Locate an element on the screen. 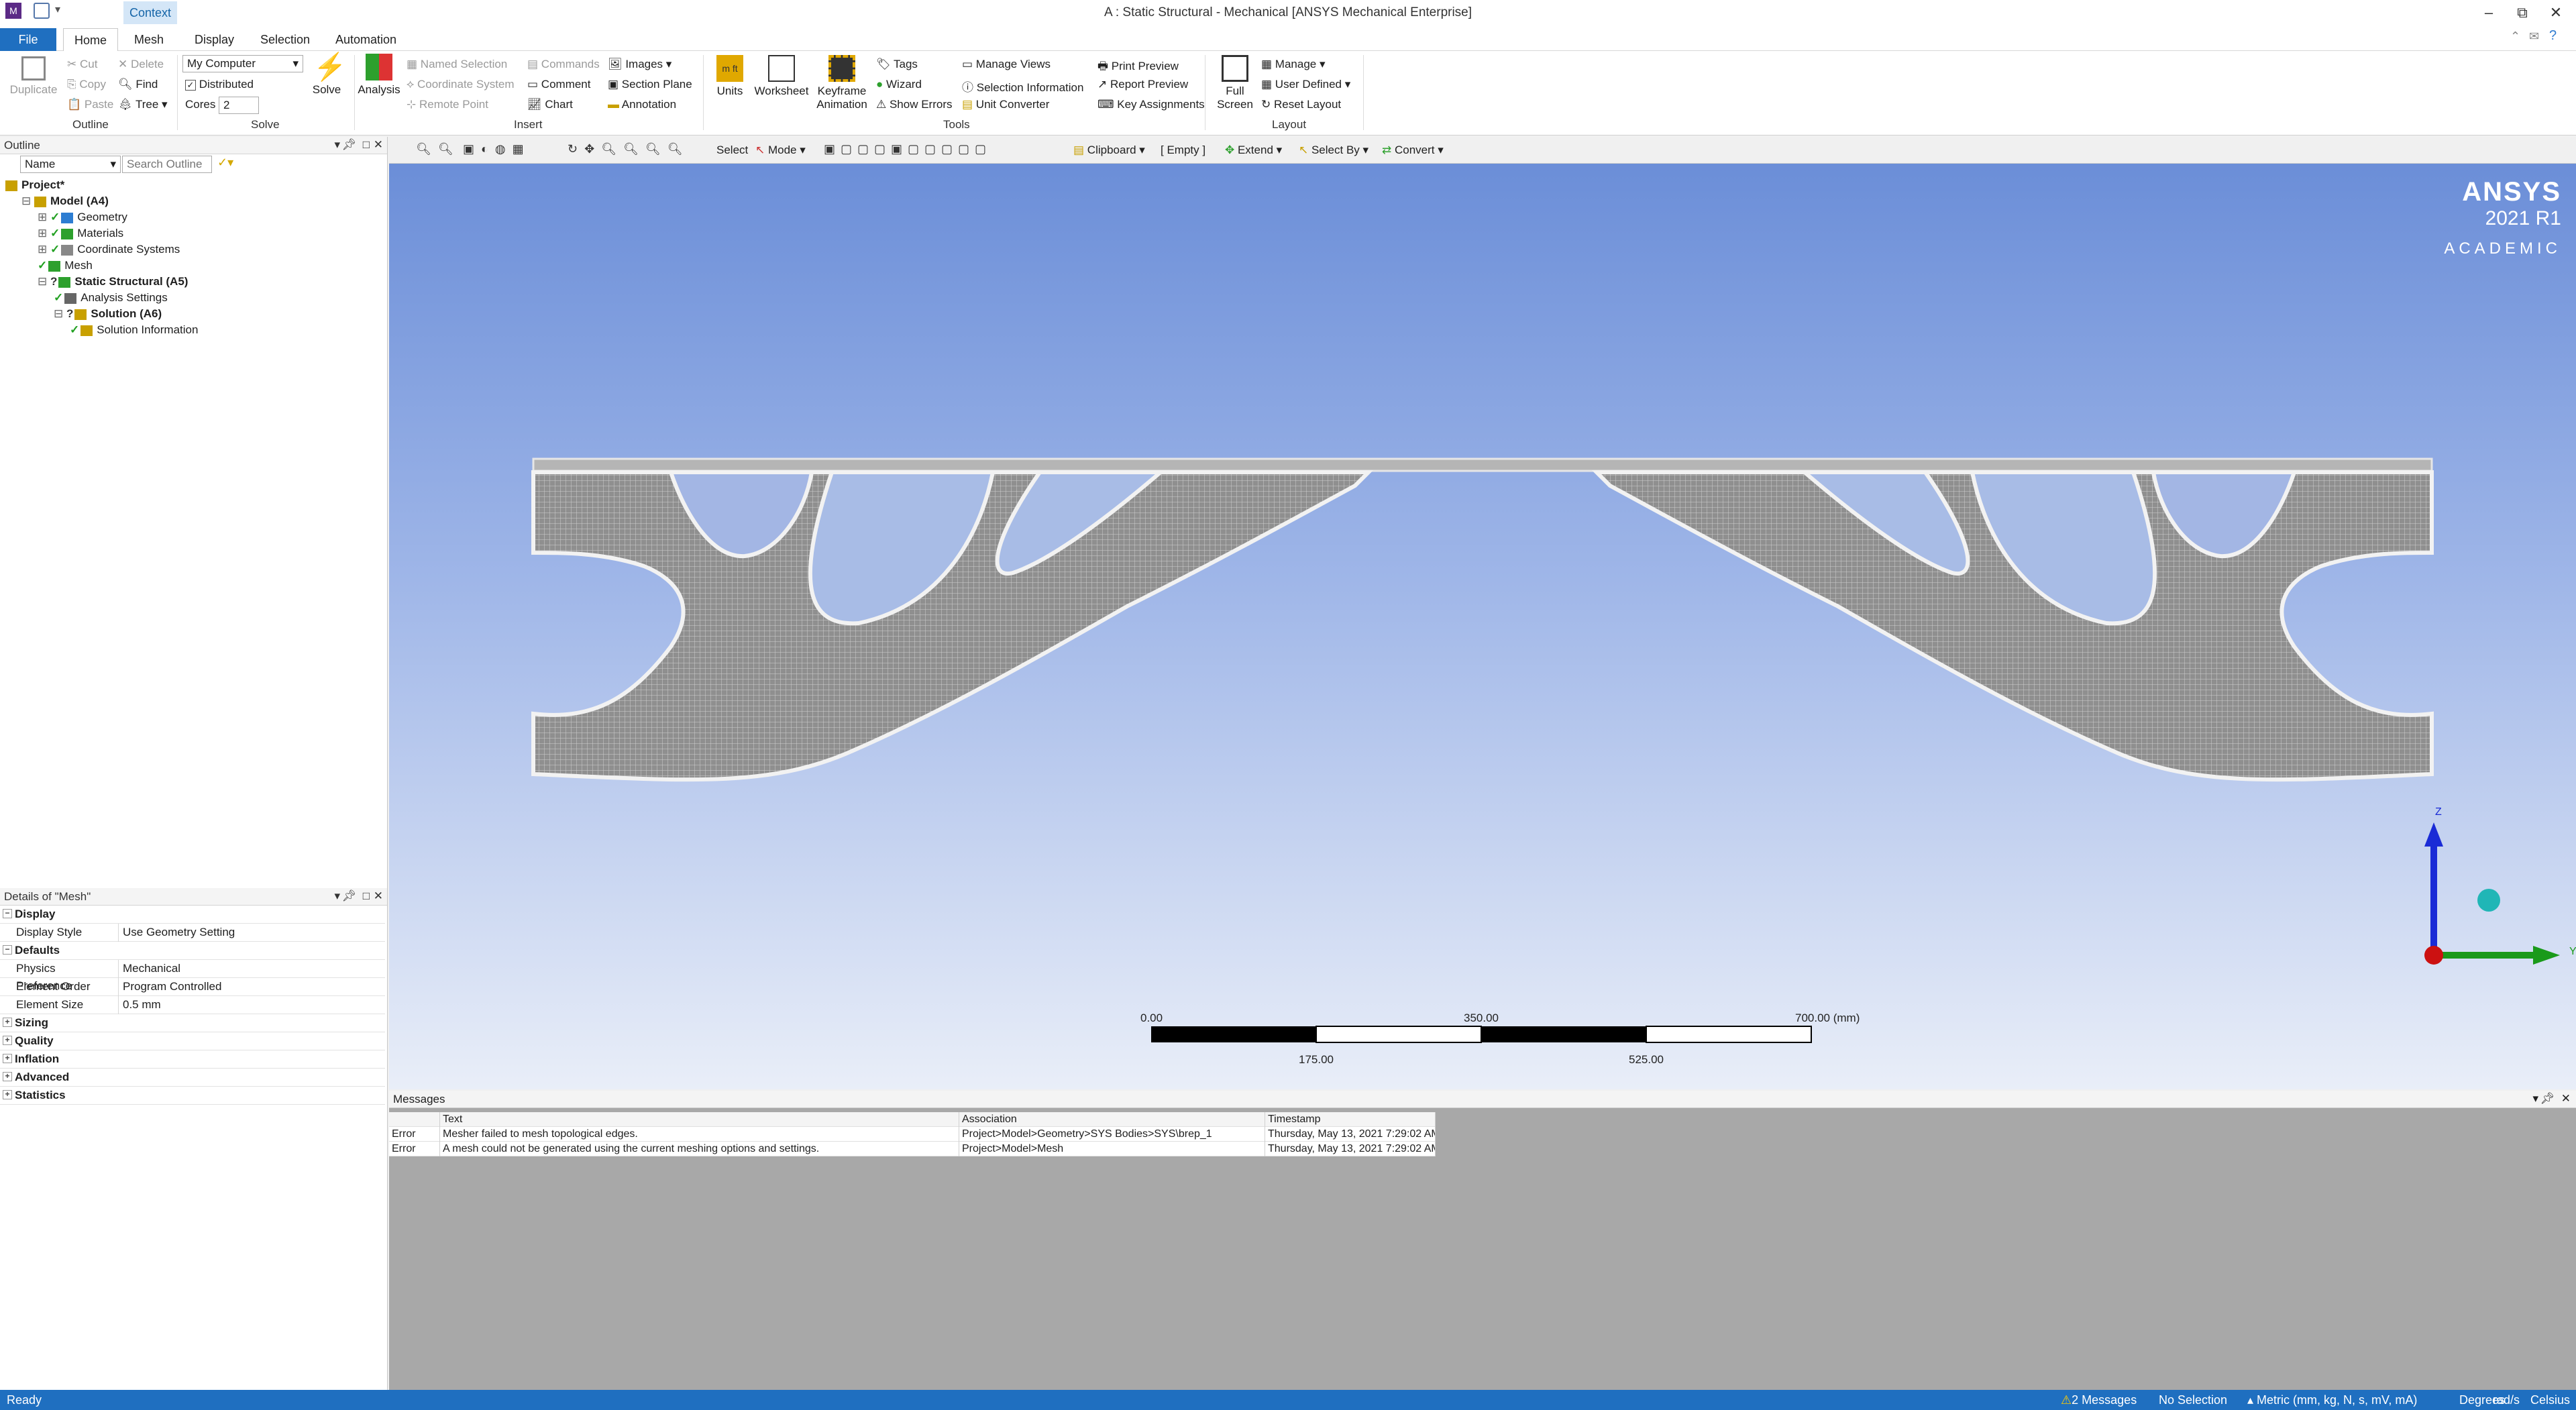 The width and height of the screenshot is (2576, 1410). manage-views-button: ▭ Manage Views is located at coordinates (1006, 64).